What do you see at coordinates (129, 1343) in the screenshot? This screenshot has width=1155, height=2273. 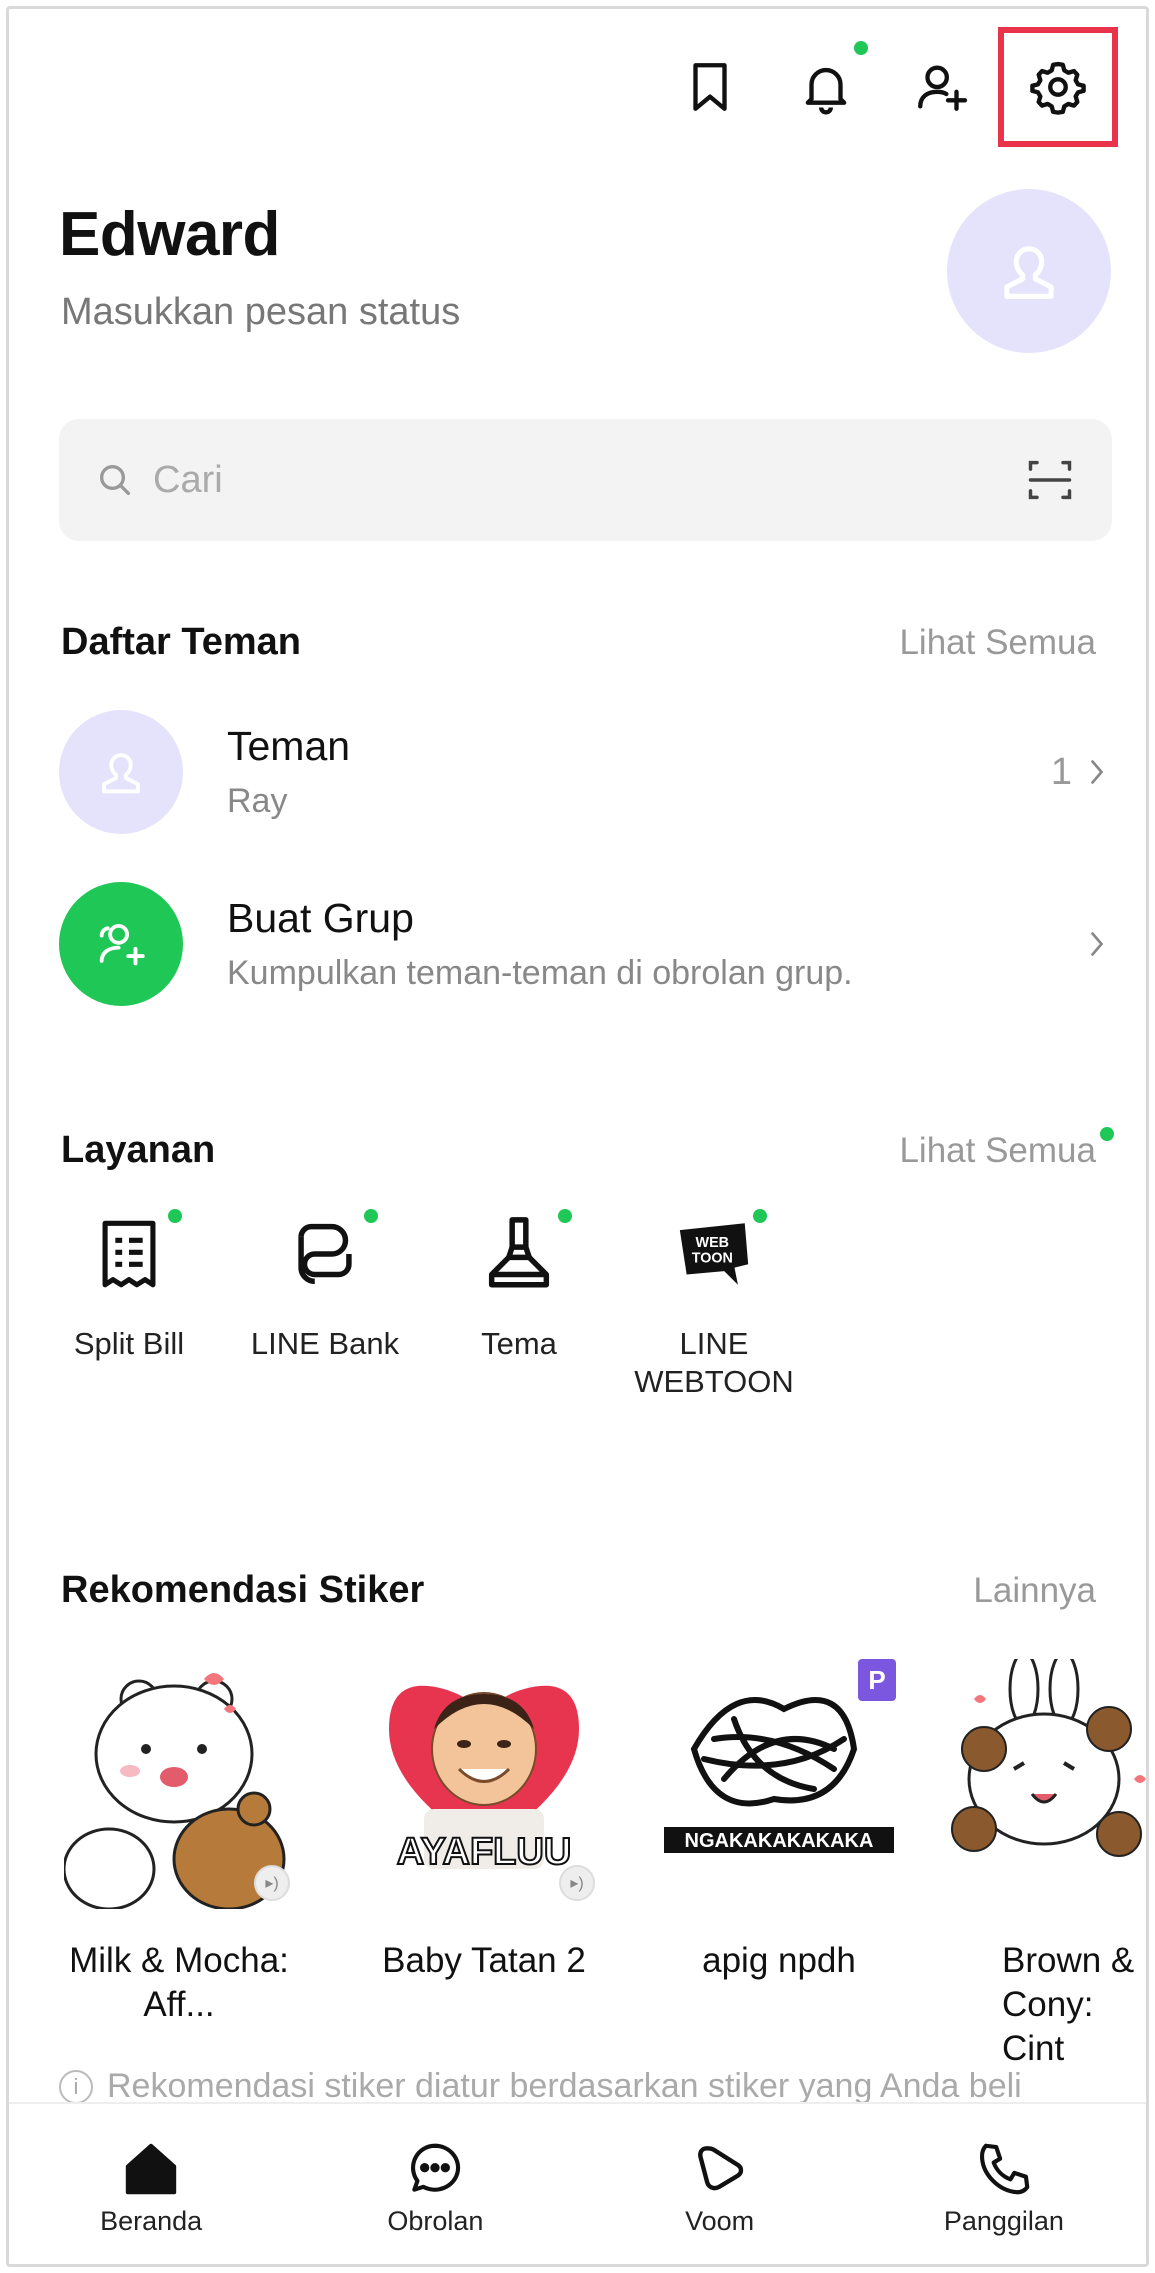 I see `service-label: Split Bill` at bounding box center [129, 1343].